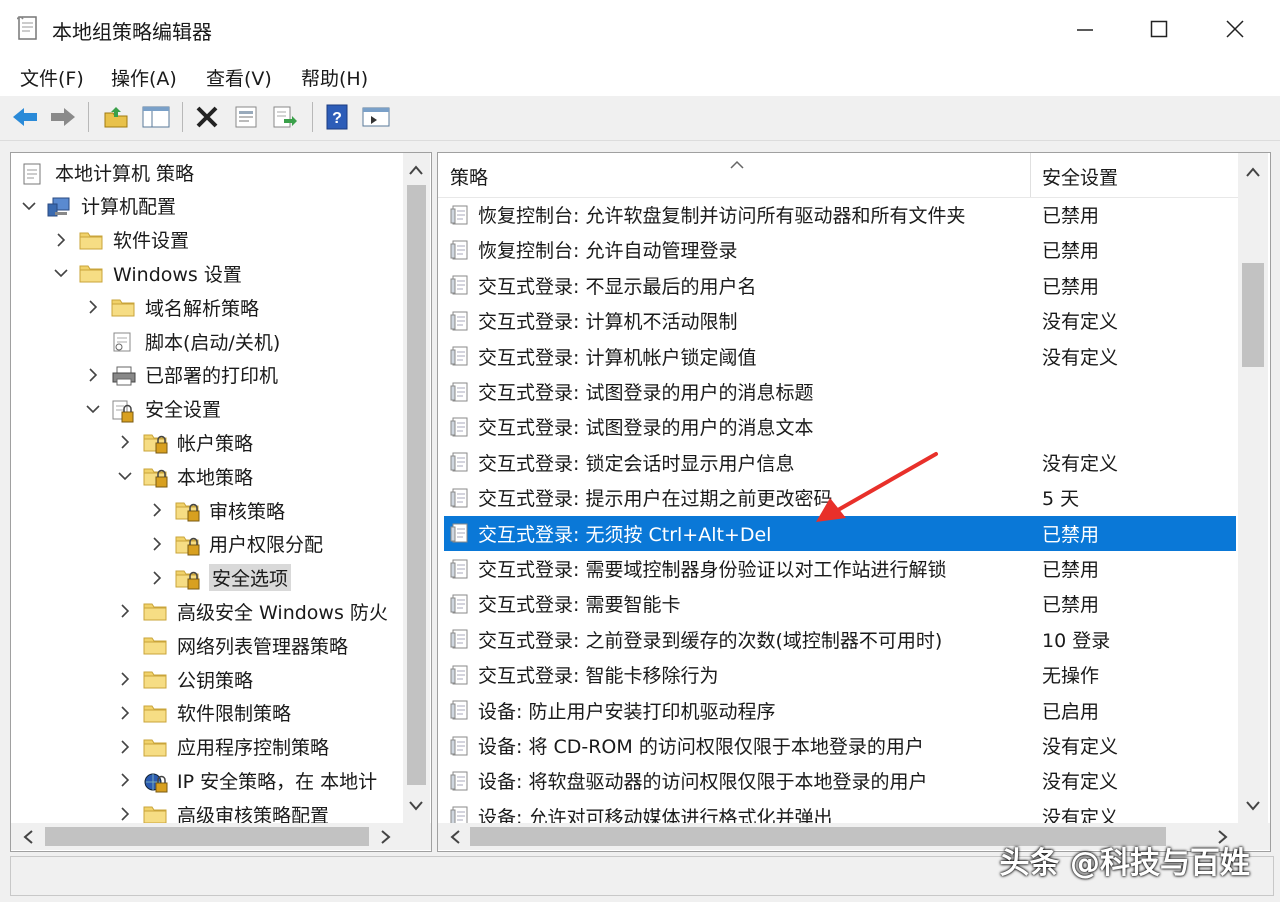  Describe the element at coordinates (98, 206) in the screenshot. I see `tree-item: 计算机配置` at that location.